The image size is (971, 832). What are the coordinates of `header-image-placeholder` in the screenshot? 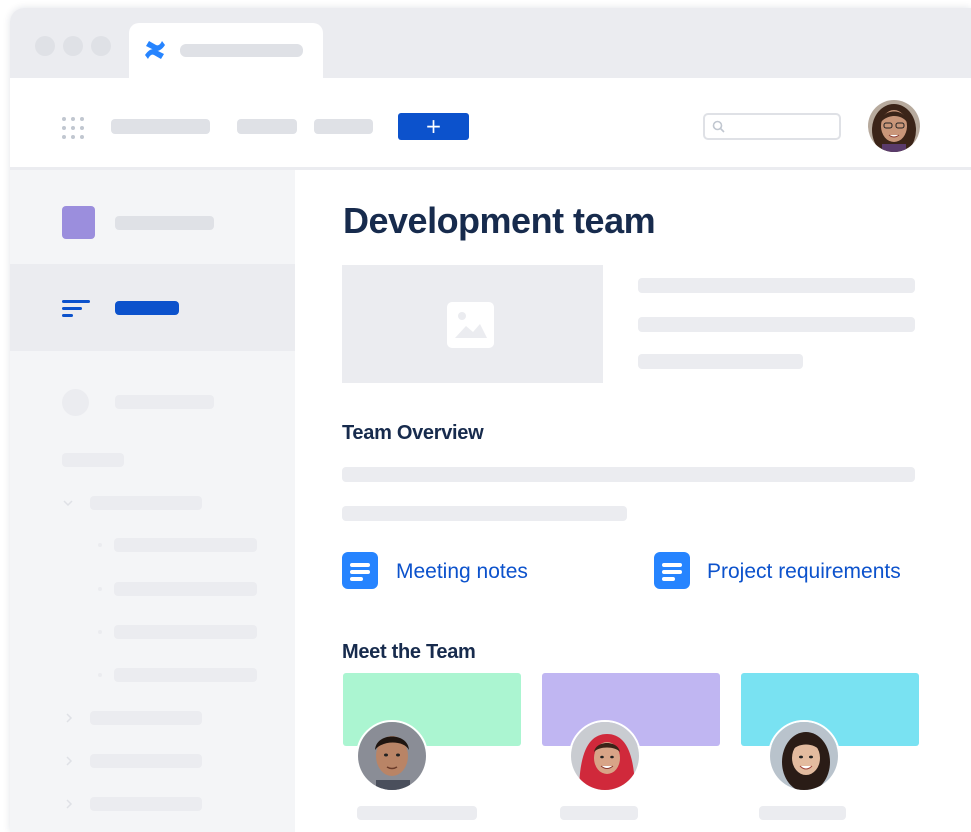 It's located at (472, 324).